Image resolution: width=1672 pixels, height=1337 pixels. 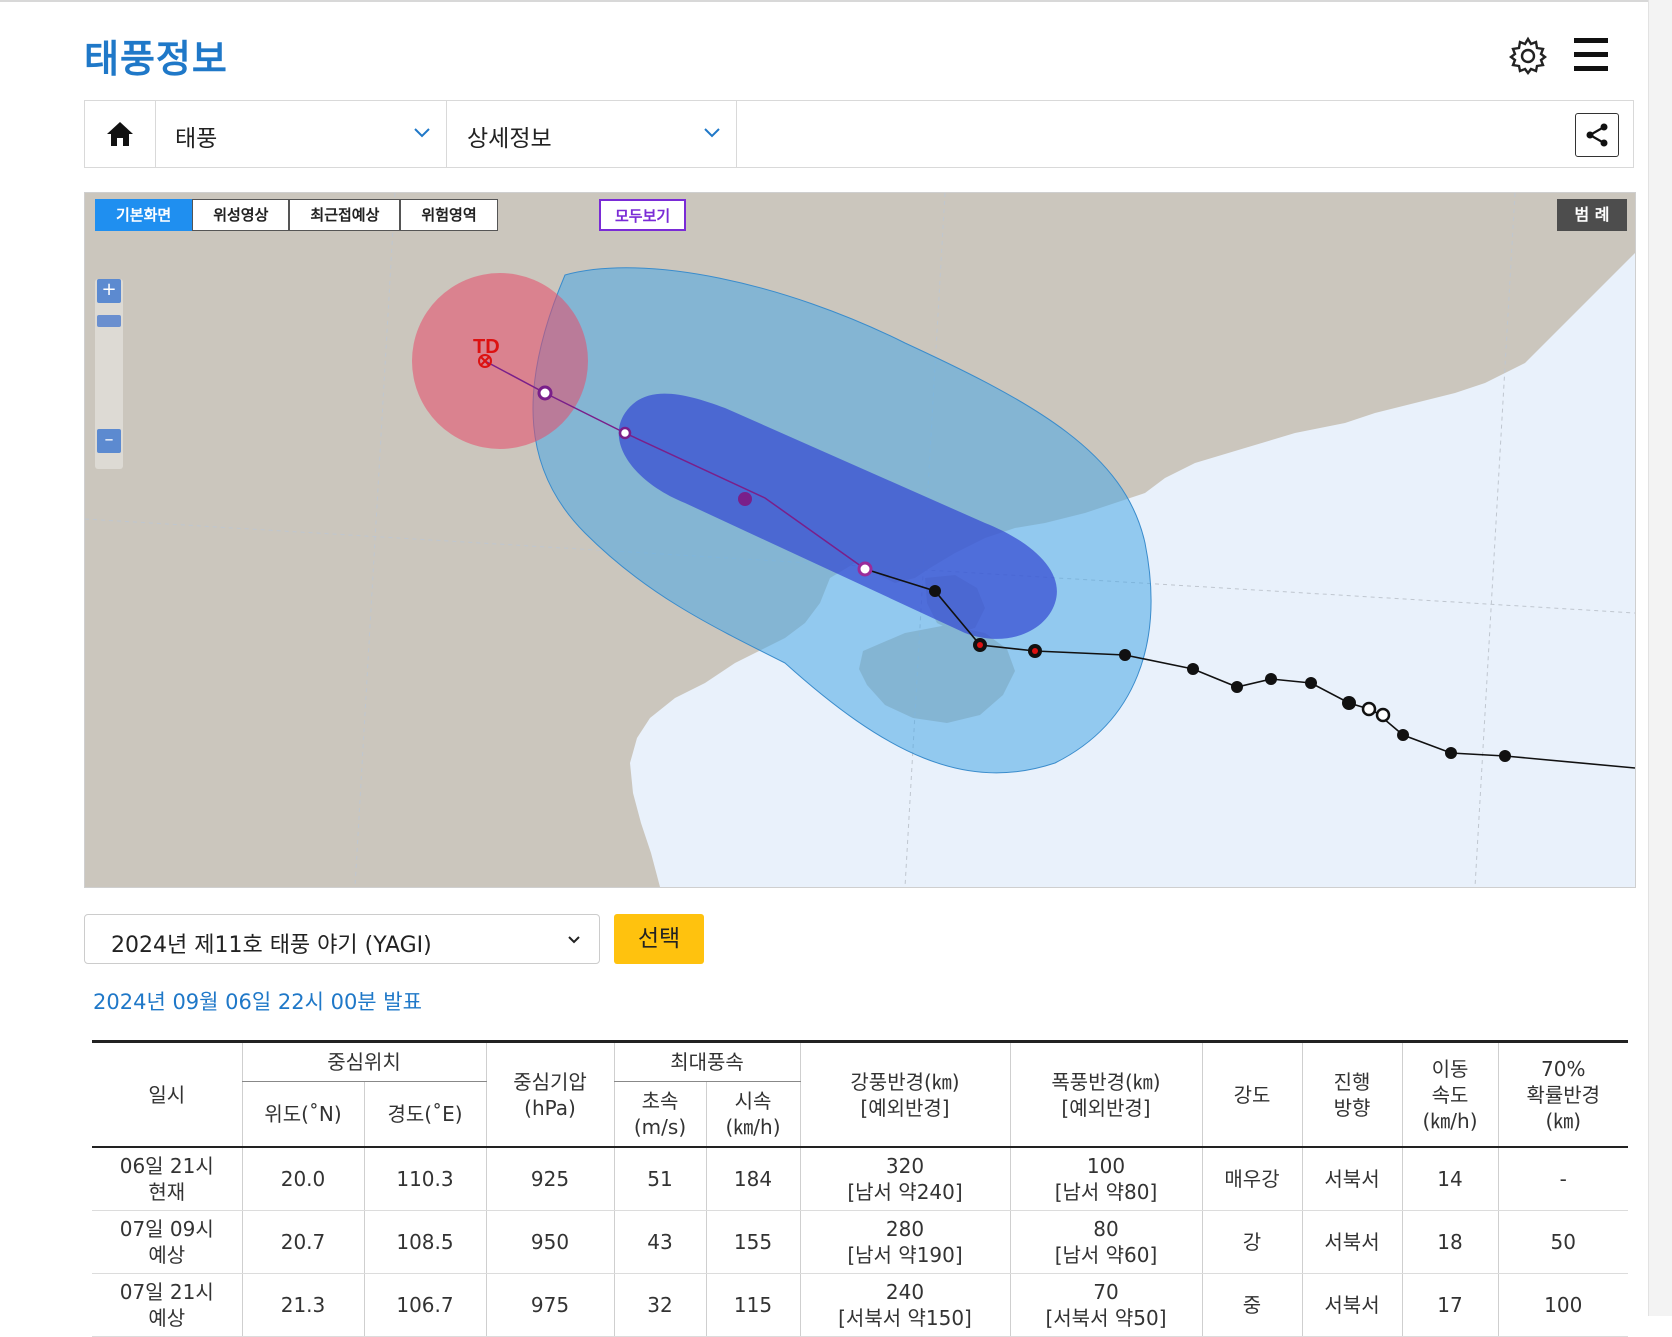 What do you see at coordinates (706, 1061) in the screenshot?
I see `header-max-wind: 최대풍속` at bounding box center [706, 1061].